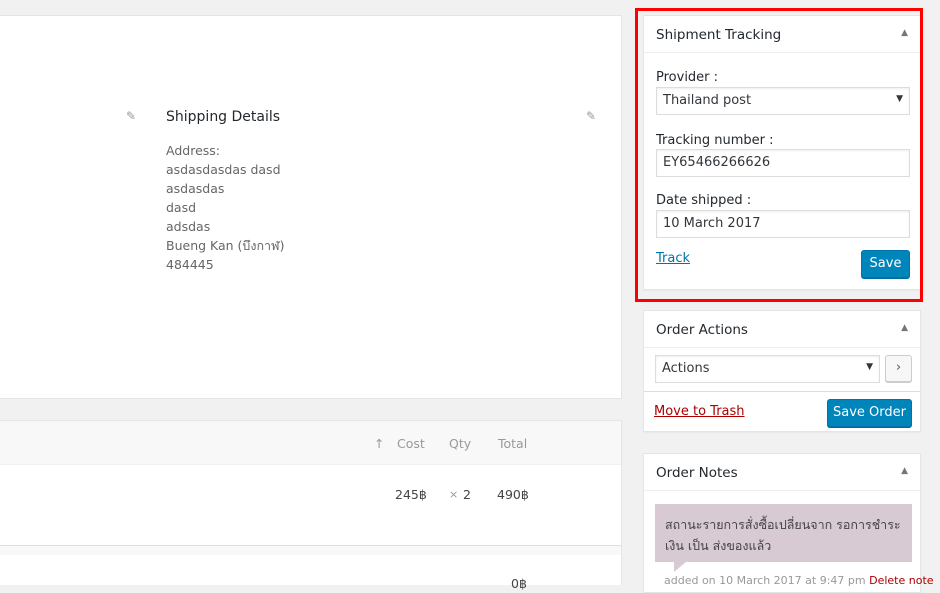  Describe the element at coordinates (131, 116) in the screenshot. I see `edit-billing-pencil-icon: ✎` at that location.